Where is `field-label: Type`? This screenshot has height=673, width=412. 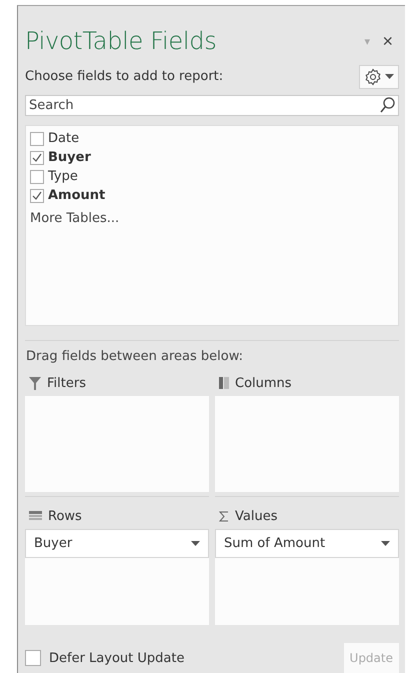
field-label: Type is located at coordinates (63, 176).